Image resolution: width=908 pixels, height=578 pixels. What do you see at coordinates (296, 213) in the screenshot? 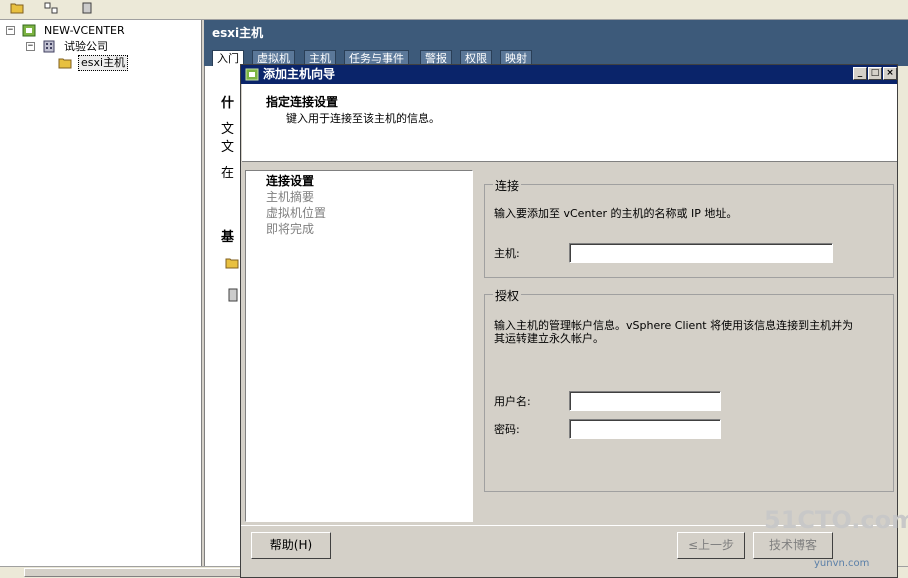
I see `step-vm-location: 虚拟机位置` at bounding box center [296, 213].